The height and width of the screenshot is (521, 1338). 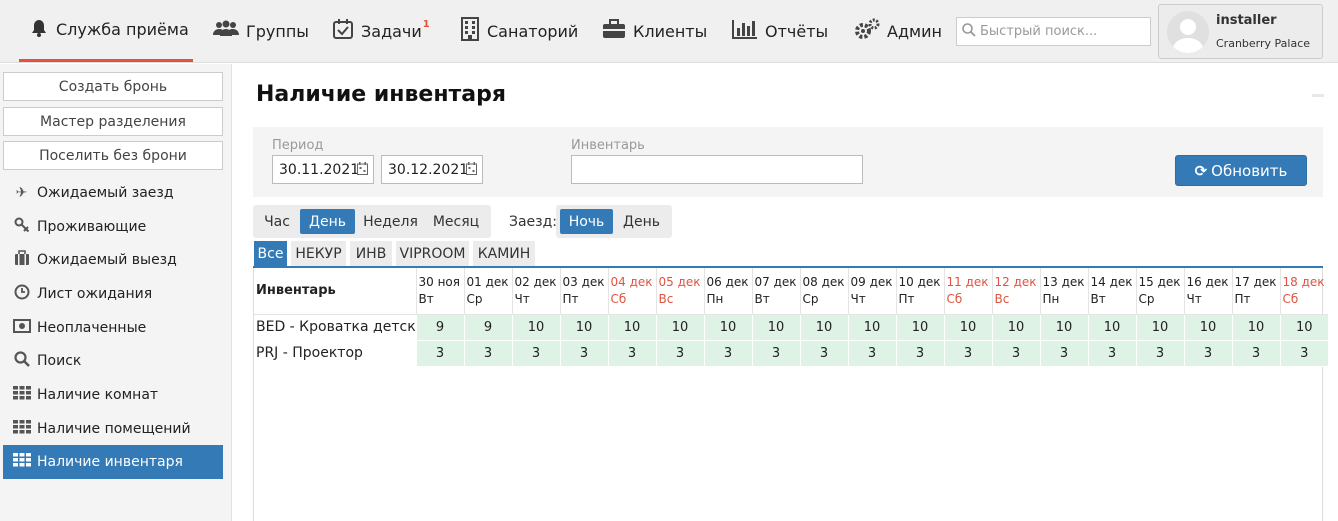 What do you see at coordinates (583, 281) in the screenshot?
I see `day-date: 03 дек` at bounding box center [583, 281].